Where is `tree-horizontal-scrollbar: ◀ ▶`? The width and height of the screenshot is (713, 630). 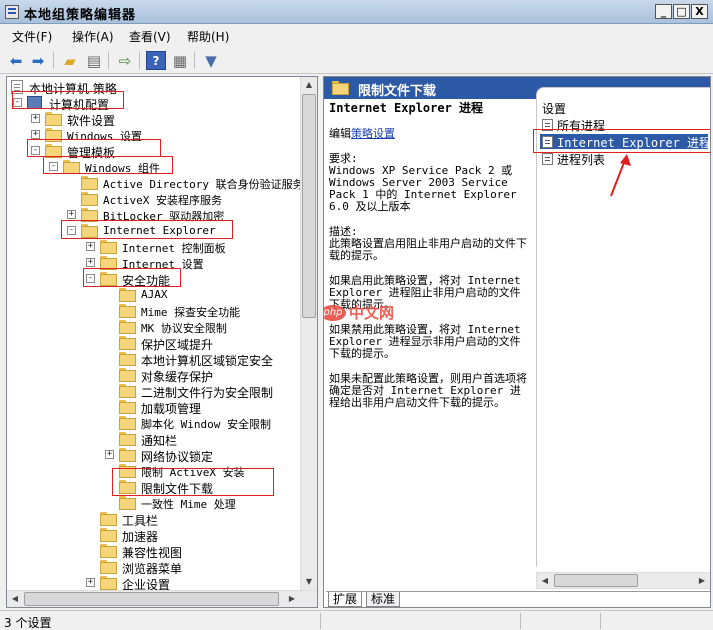
tree-horizontal-scrollbar: ◀ ▶ is located at coordinates (162, 598).